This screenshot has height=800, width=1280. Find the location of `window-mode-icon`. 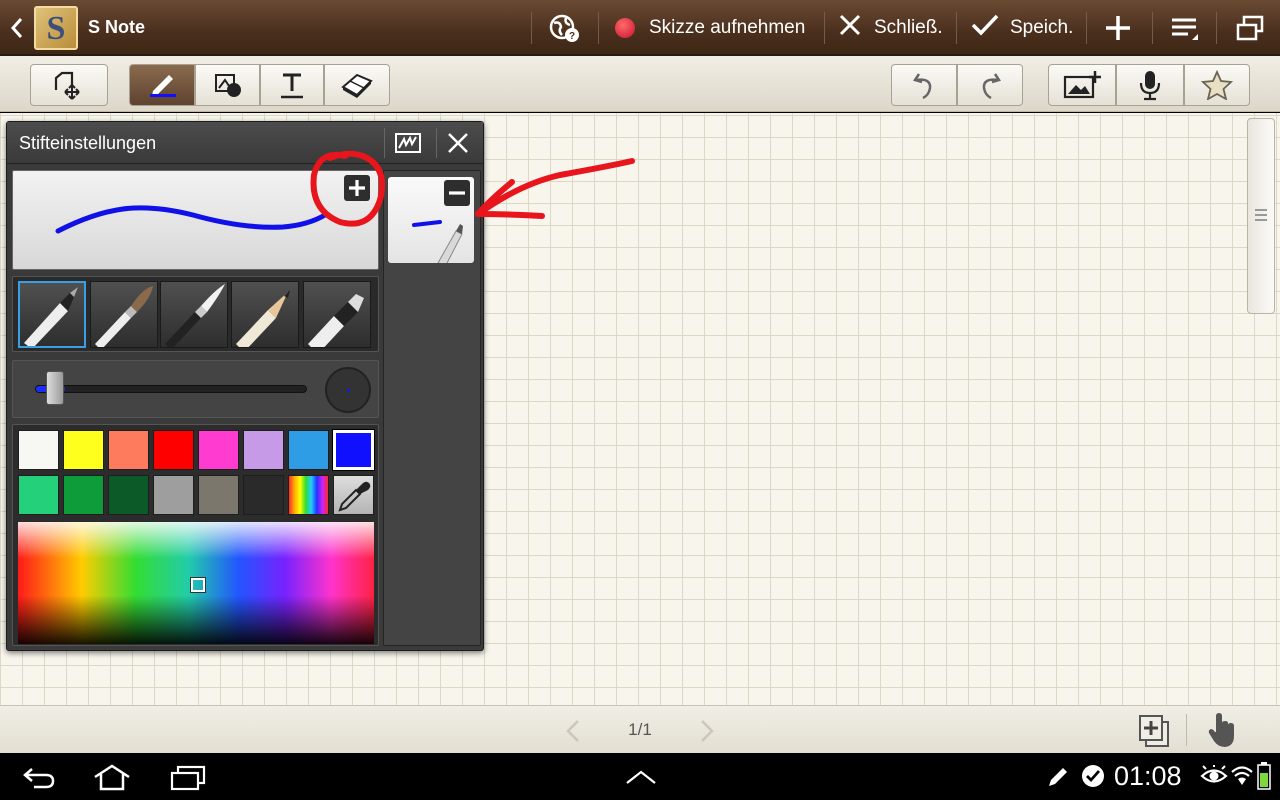

window-mode-icon is located at coordinates (1250, 28).